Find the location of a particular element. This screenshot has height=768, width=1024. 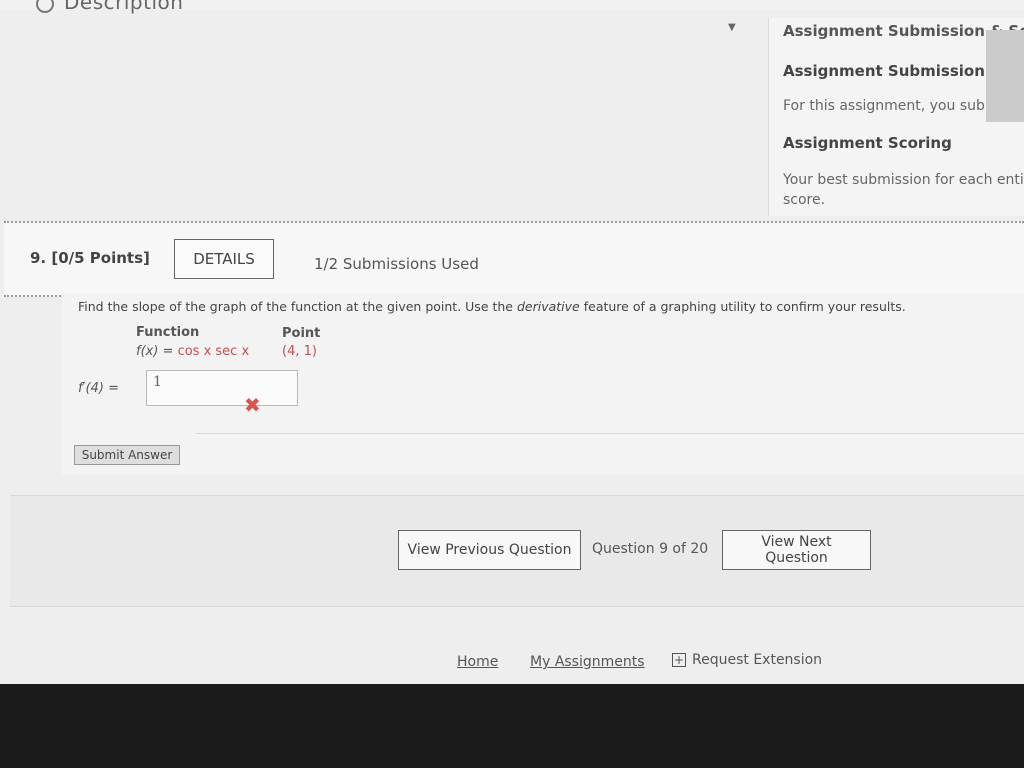

info-circle-icon is located at coordinates (45, 6).